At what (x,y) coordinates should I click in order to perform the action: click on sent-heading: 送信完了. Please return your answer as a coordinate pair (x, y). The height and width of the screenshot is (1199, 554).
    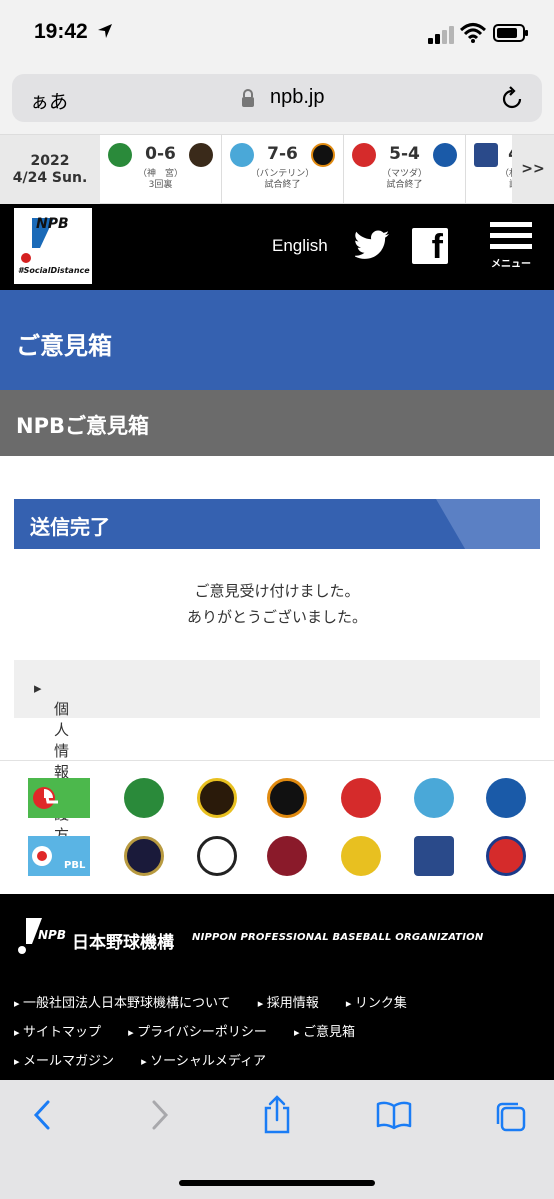
    Looking at the image, I should click on (70, 527).